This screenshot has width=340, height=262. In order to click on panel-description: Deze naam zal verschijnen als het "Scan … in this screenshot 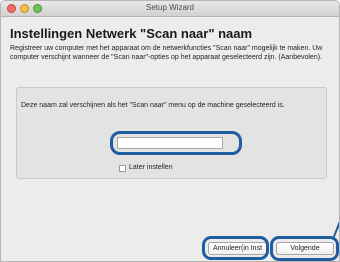, I will do `click(153, 105)`.